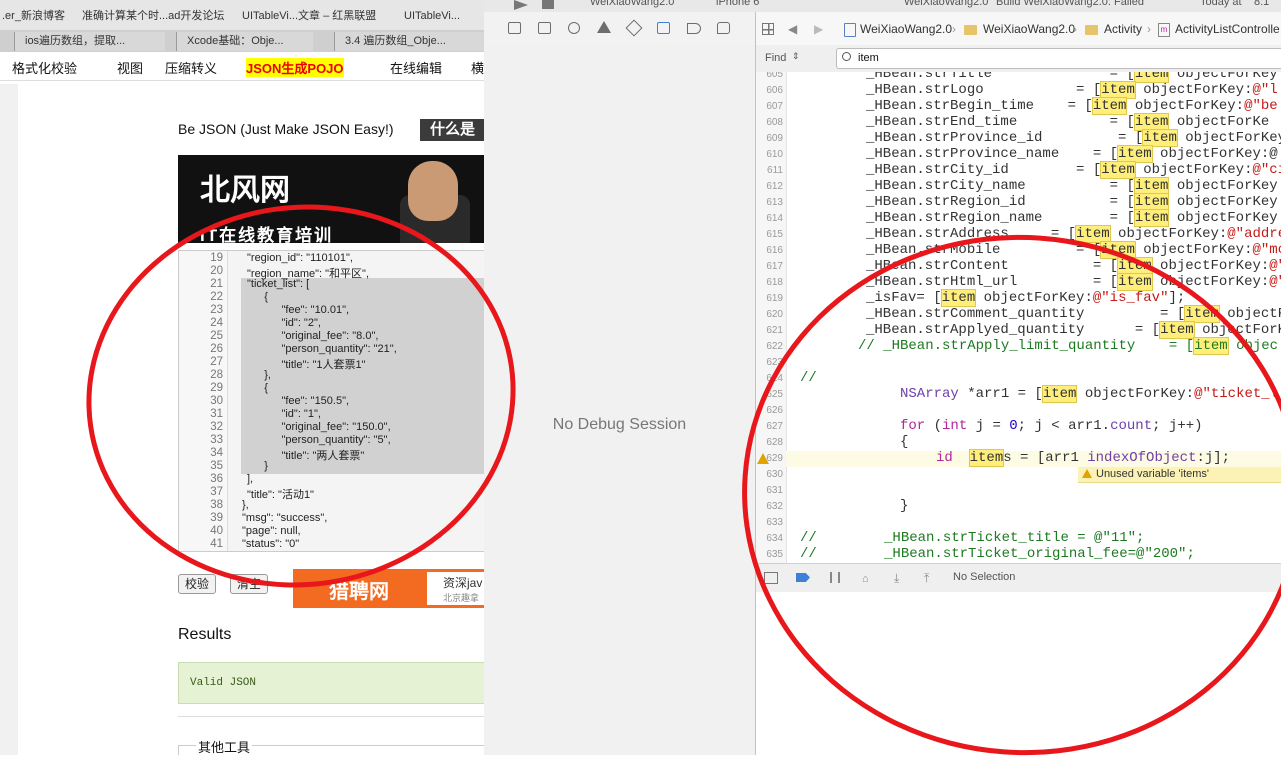  Describe the element at coordinates (984, 577) in the screenshot. I see `status-text: No Selection` at that location.